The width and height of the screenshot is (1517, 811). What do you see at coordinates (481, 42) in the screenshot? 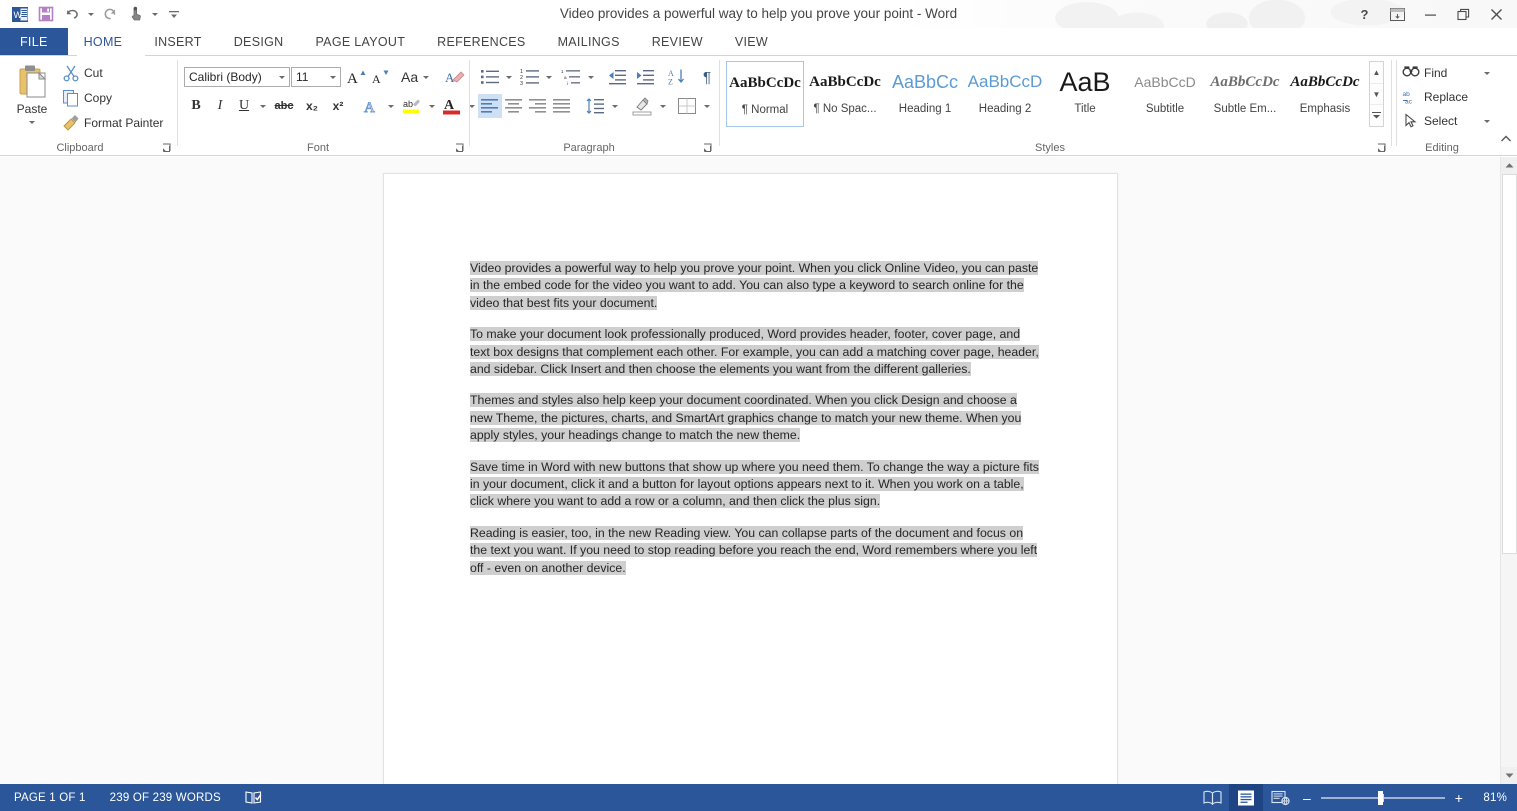
I see `tab-references: REFERENCES` at bounding box center [481, 42].